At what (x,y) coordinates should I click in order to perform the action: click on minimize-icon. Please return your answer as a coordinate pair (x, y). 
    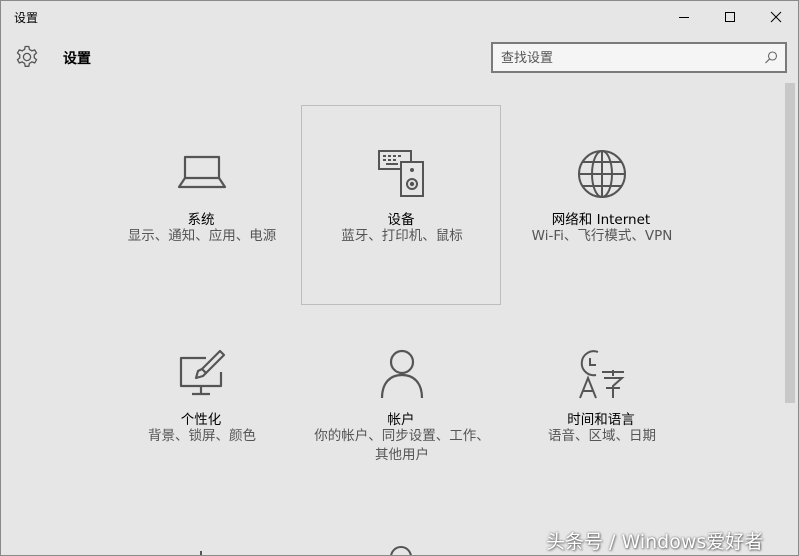
    Looking at the image, I should click on (684, 17).